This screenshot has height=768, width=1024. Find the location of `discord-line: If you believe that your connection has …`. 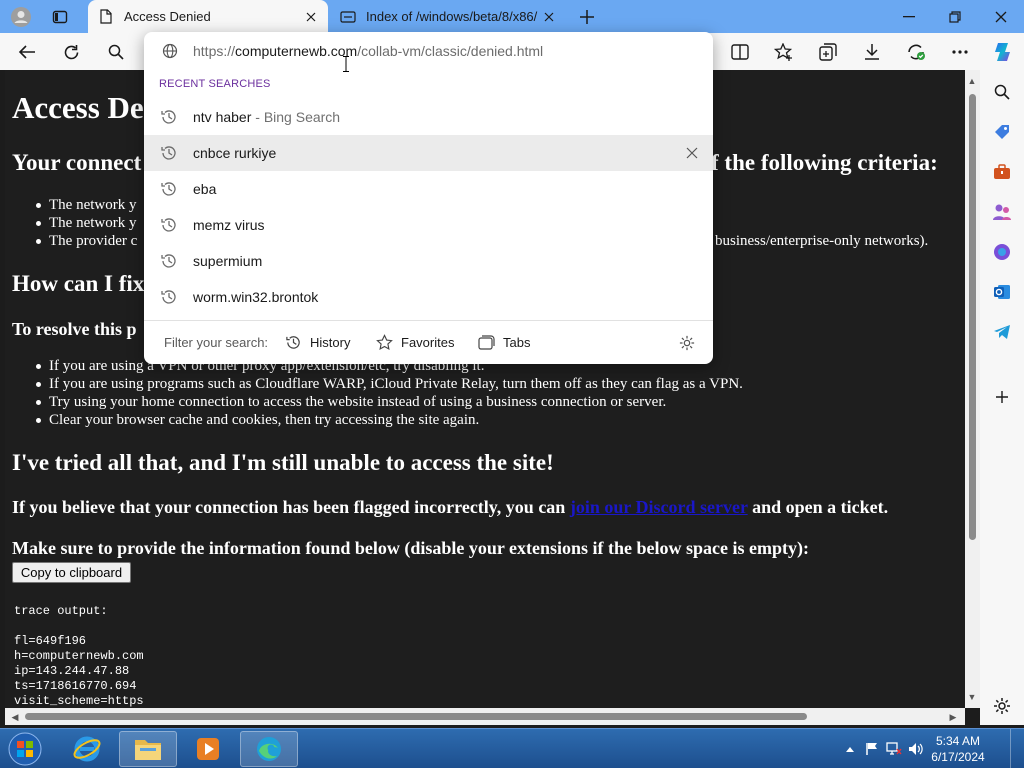

discord-line: If you believe that your connection has … is located at coordinates (450, 507).